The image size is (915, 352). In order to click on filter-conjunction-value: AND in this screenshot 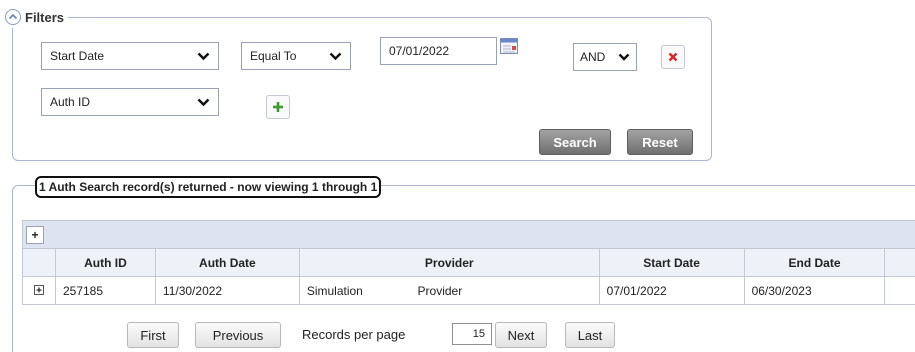, I will do `click(593, 57)`.